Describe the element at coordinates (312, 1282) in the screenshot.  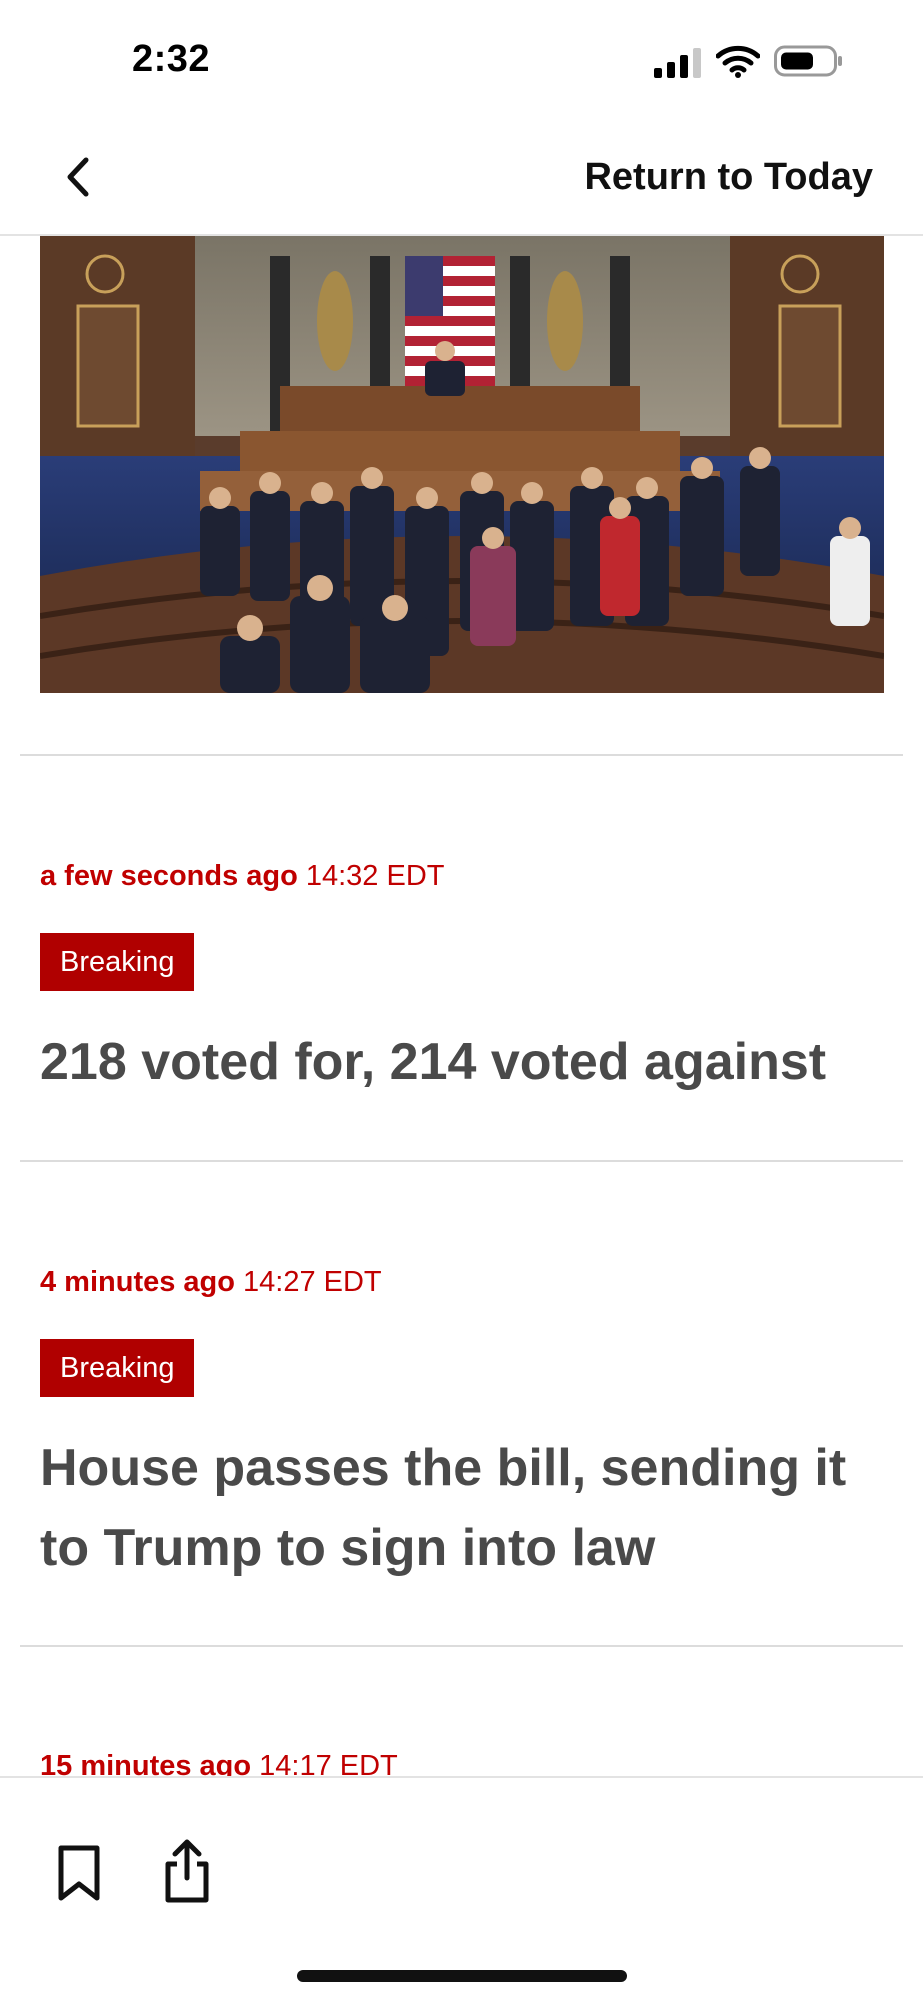
I see `clock-time: 14:27 EDT` at that location.